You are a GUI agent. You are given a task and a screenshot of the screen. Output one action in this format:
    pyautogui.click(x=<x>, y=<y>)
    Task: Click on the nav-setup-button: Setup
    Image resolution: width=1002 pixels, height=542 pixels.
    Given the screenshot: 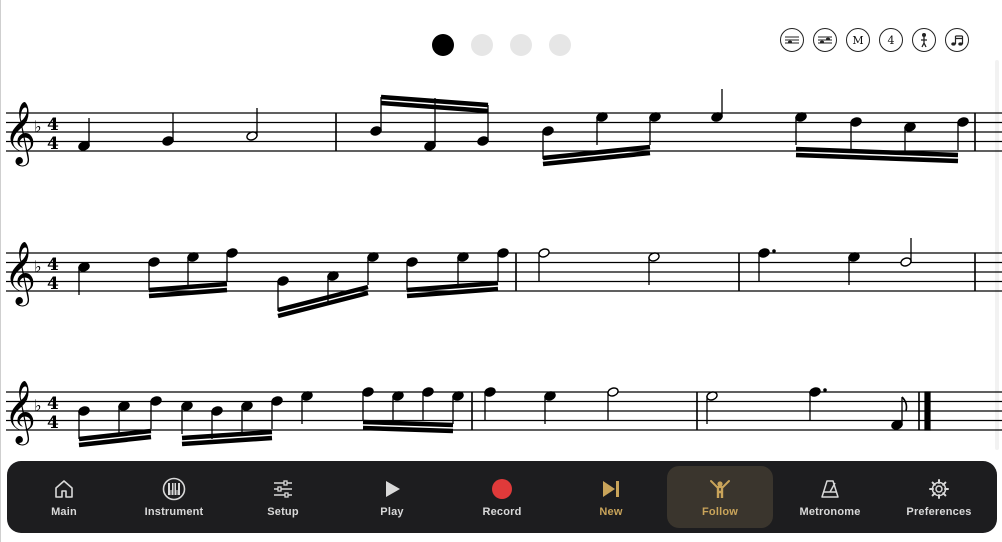 What is the action you would take?
    pyautogui.click(x=283, y=497)
    